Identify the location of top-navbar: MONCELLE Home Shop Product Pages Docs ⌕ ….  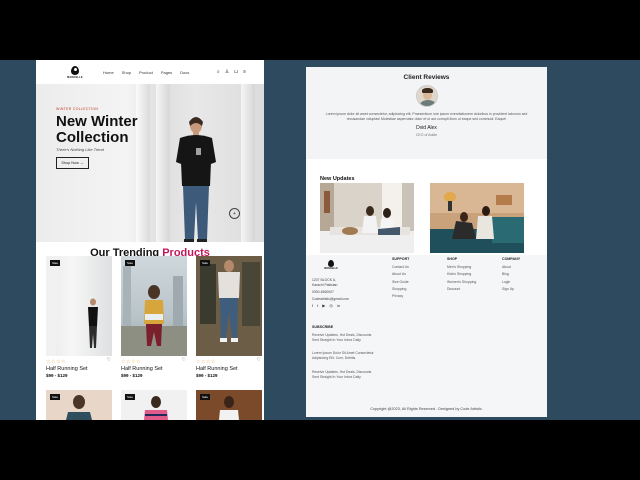
(150, 72).